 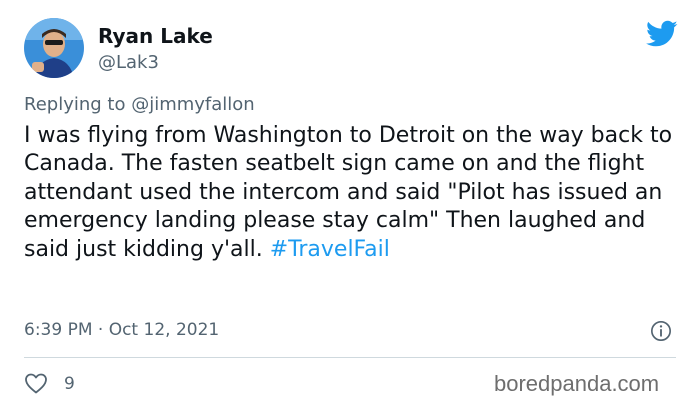 What do you see at coordinates (78, 104) in the screenshot?
I see `reply-prefix: Replying to` at bounding box center [78, 104].